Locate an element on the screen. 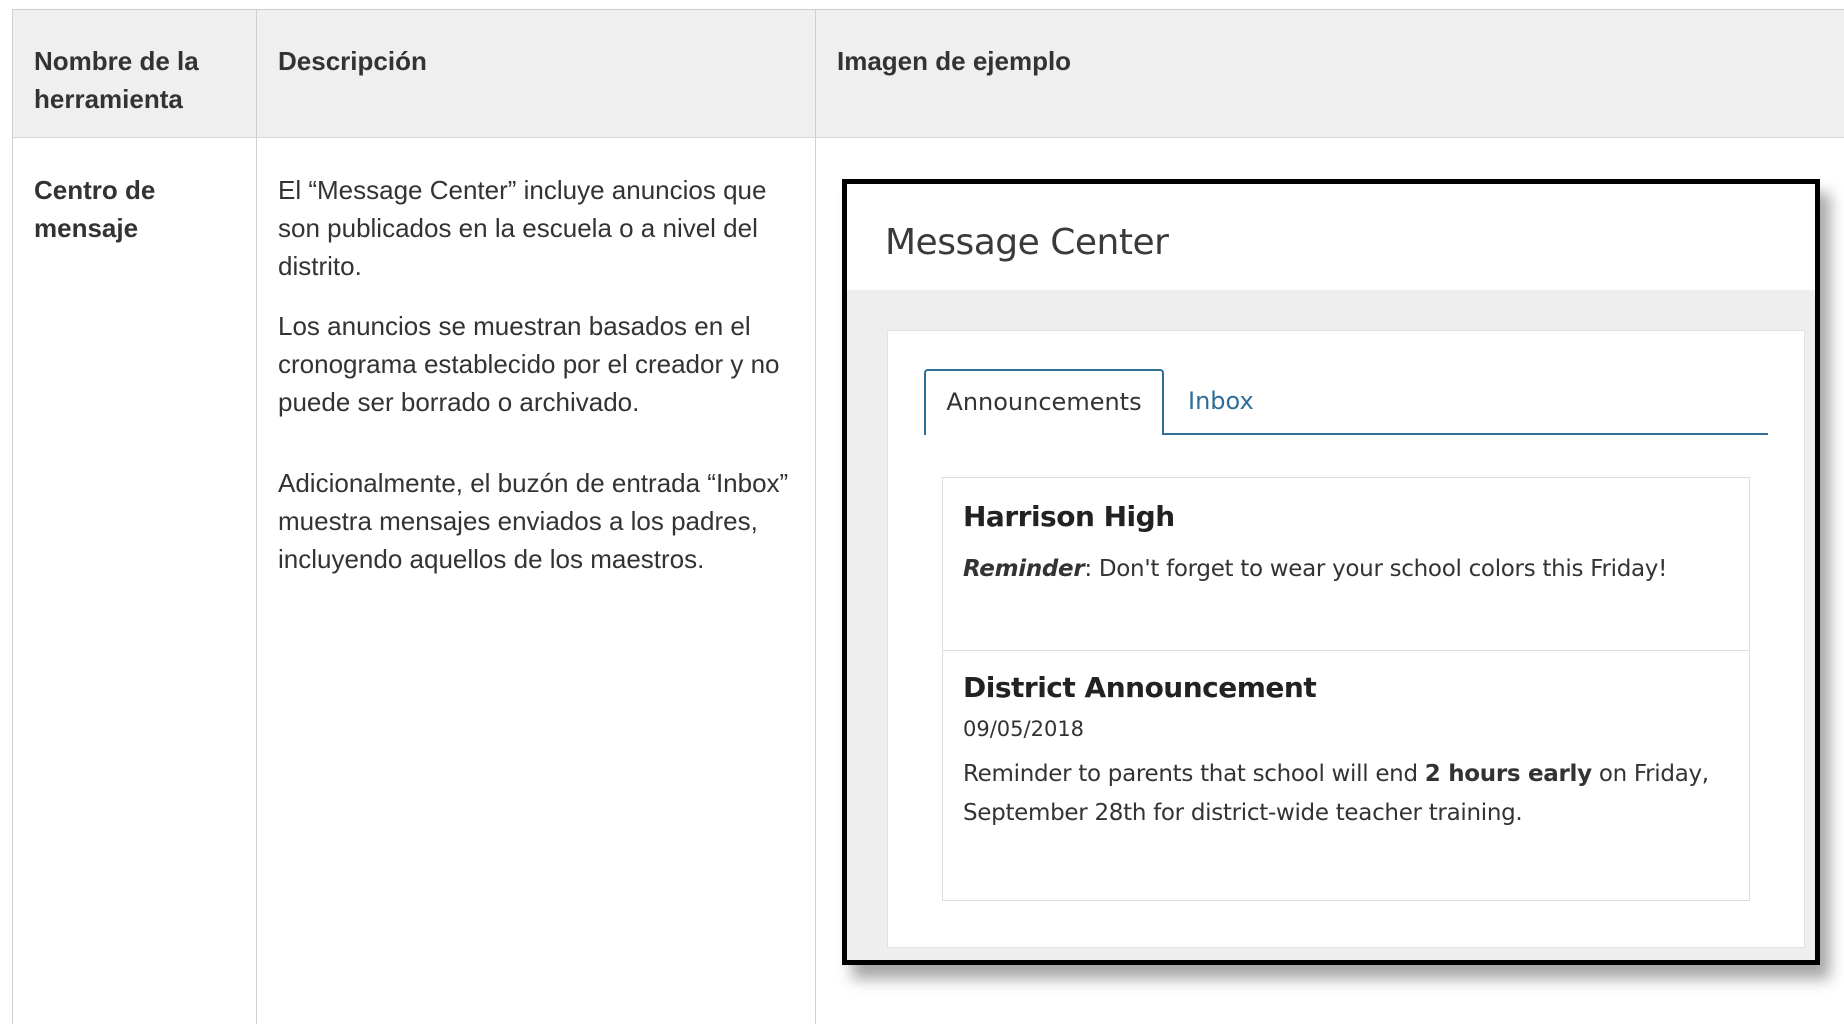 The image size is (1844, 1024). message-center-header: Message Center is located at coordinates (1331, 237).